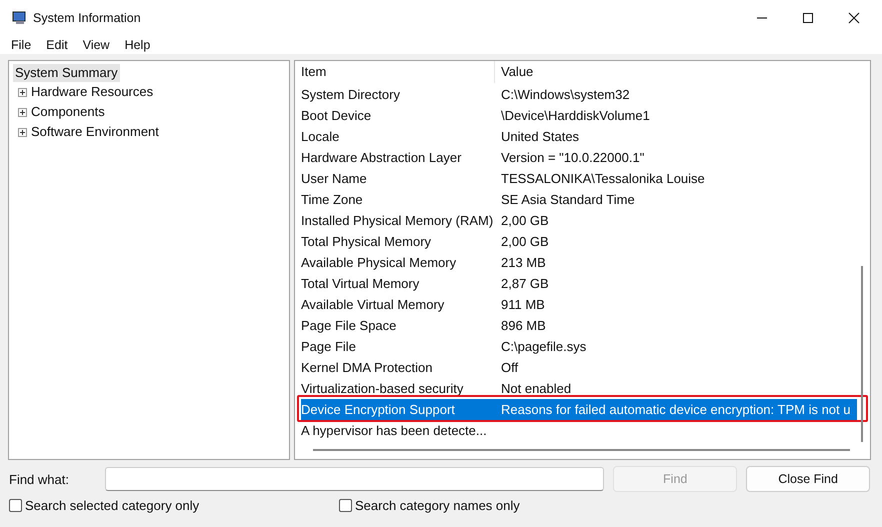 Image resolution: width=882 pixels, height=527 pixels. Describe the element at coordinates (39, 479) in the screenshot. I see `find-label: Find what:` at that location.